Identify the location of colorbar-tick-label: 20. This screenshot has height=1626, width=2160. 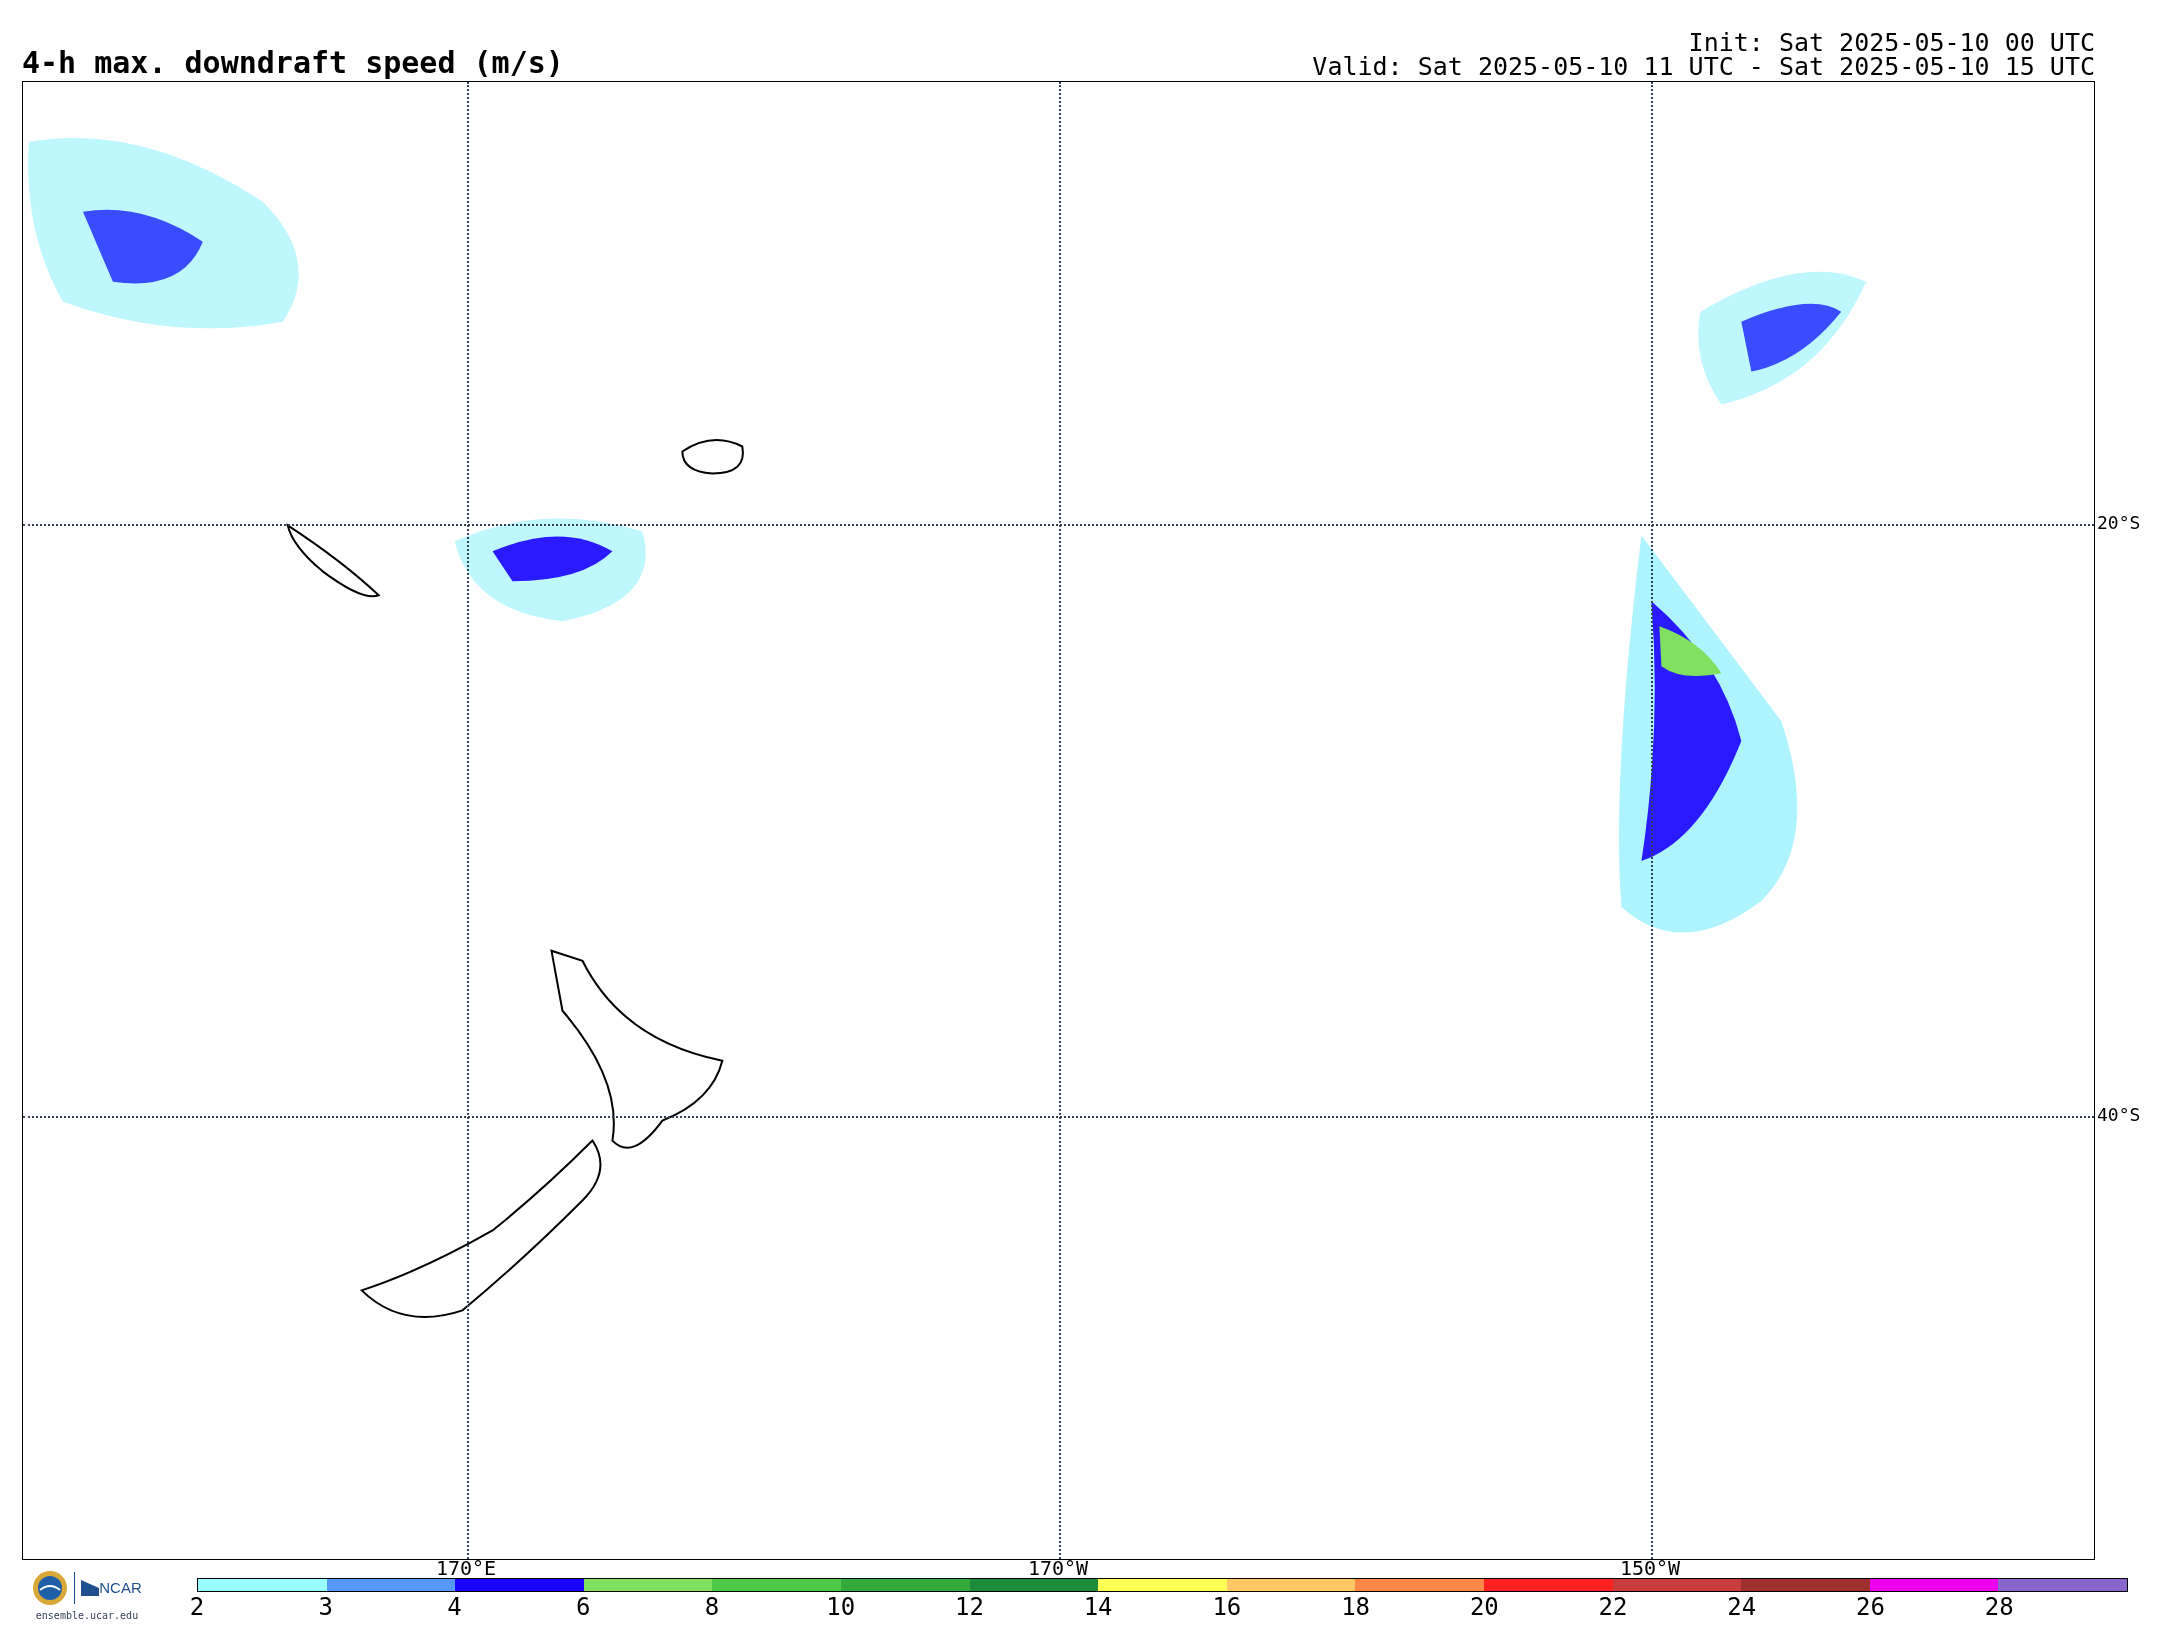
(1484, 1607).